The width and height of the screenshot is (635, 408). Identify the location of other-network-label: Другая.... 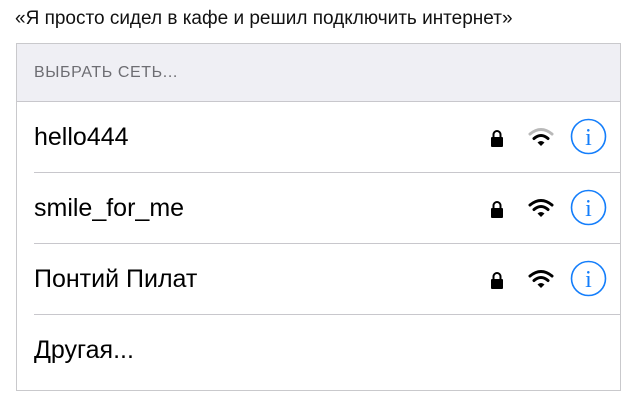
(84, 350).